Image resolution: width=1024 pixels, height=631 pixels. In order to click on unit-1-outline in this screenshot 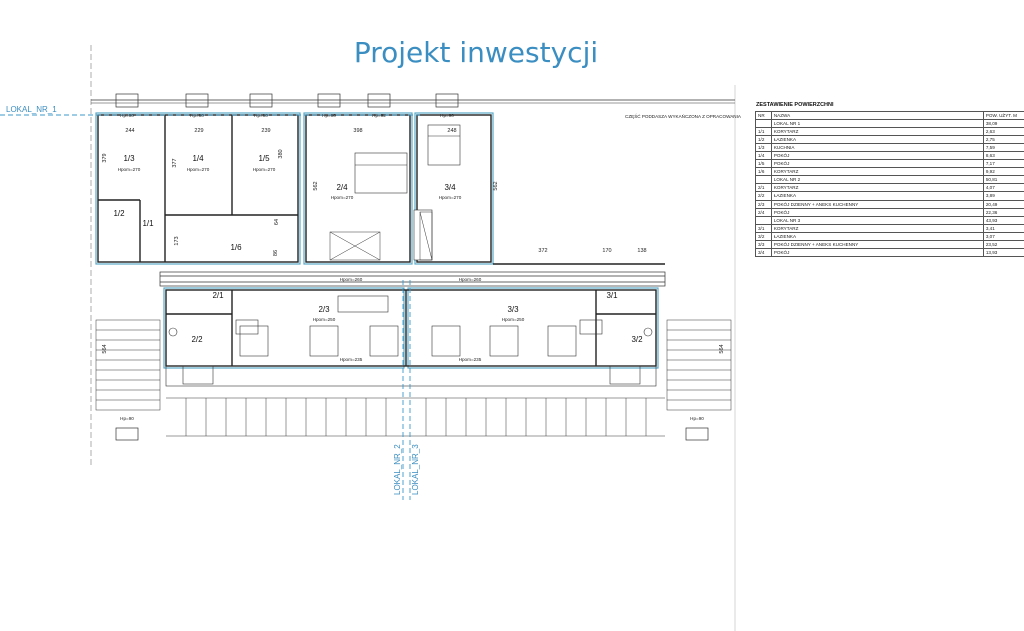, I will do `click(198, 188)`.